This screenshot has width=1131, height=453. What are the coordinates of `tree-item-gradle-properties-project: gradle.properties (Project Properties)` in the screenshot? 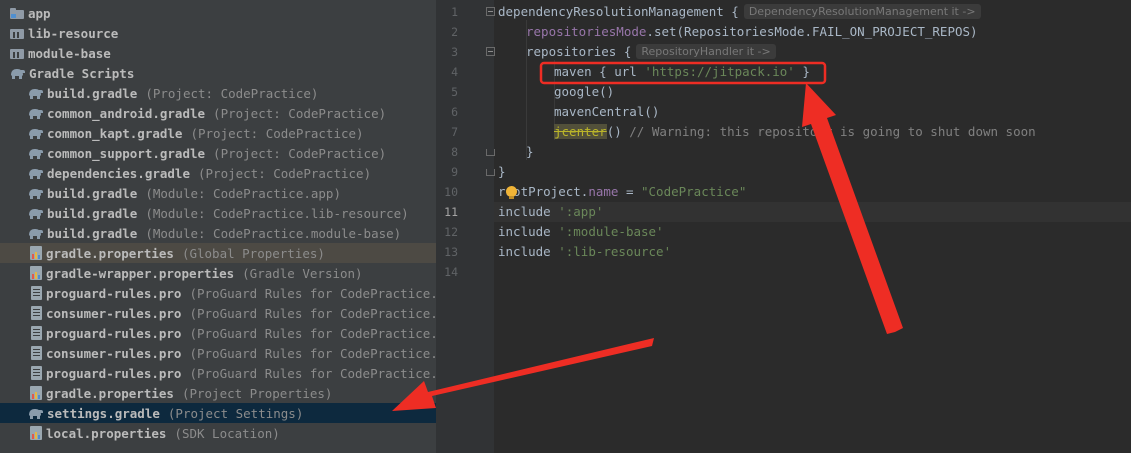 It's located at (218, 393).